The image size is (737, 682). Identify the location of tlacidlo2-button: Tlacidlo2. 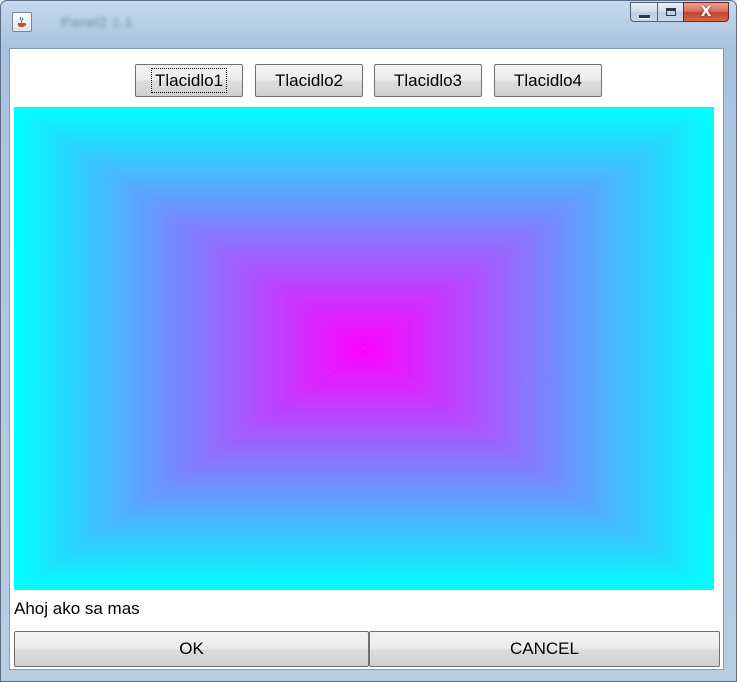
(309, 80).